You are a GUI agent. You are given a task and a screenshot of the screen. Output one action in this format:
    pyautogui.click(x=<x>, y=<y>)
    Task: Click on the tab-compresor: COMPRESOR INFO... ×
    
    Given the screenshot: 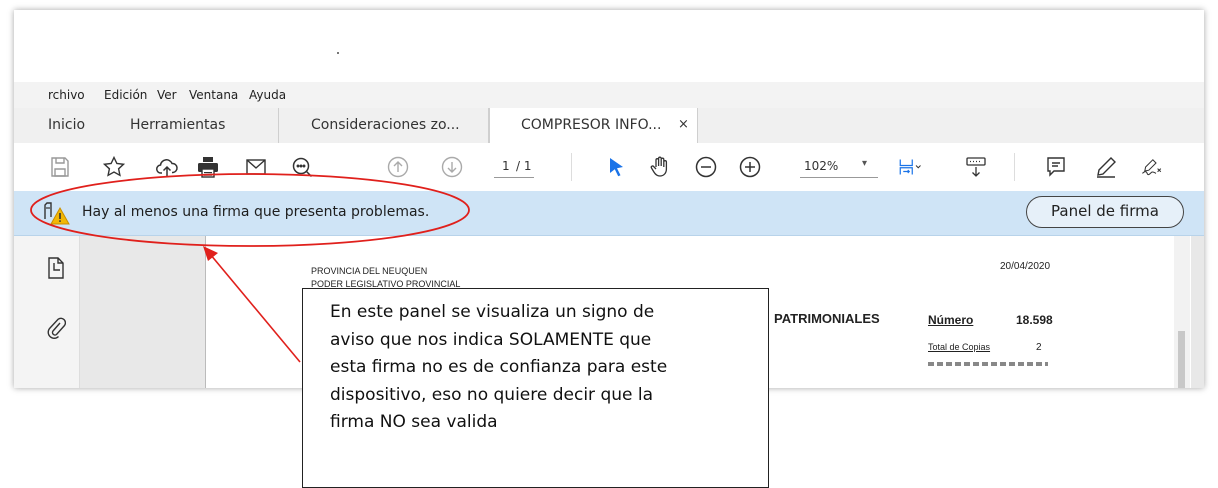 What is the action you would take?
    pyautogui.click(x=593, y=126)
    